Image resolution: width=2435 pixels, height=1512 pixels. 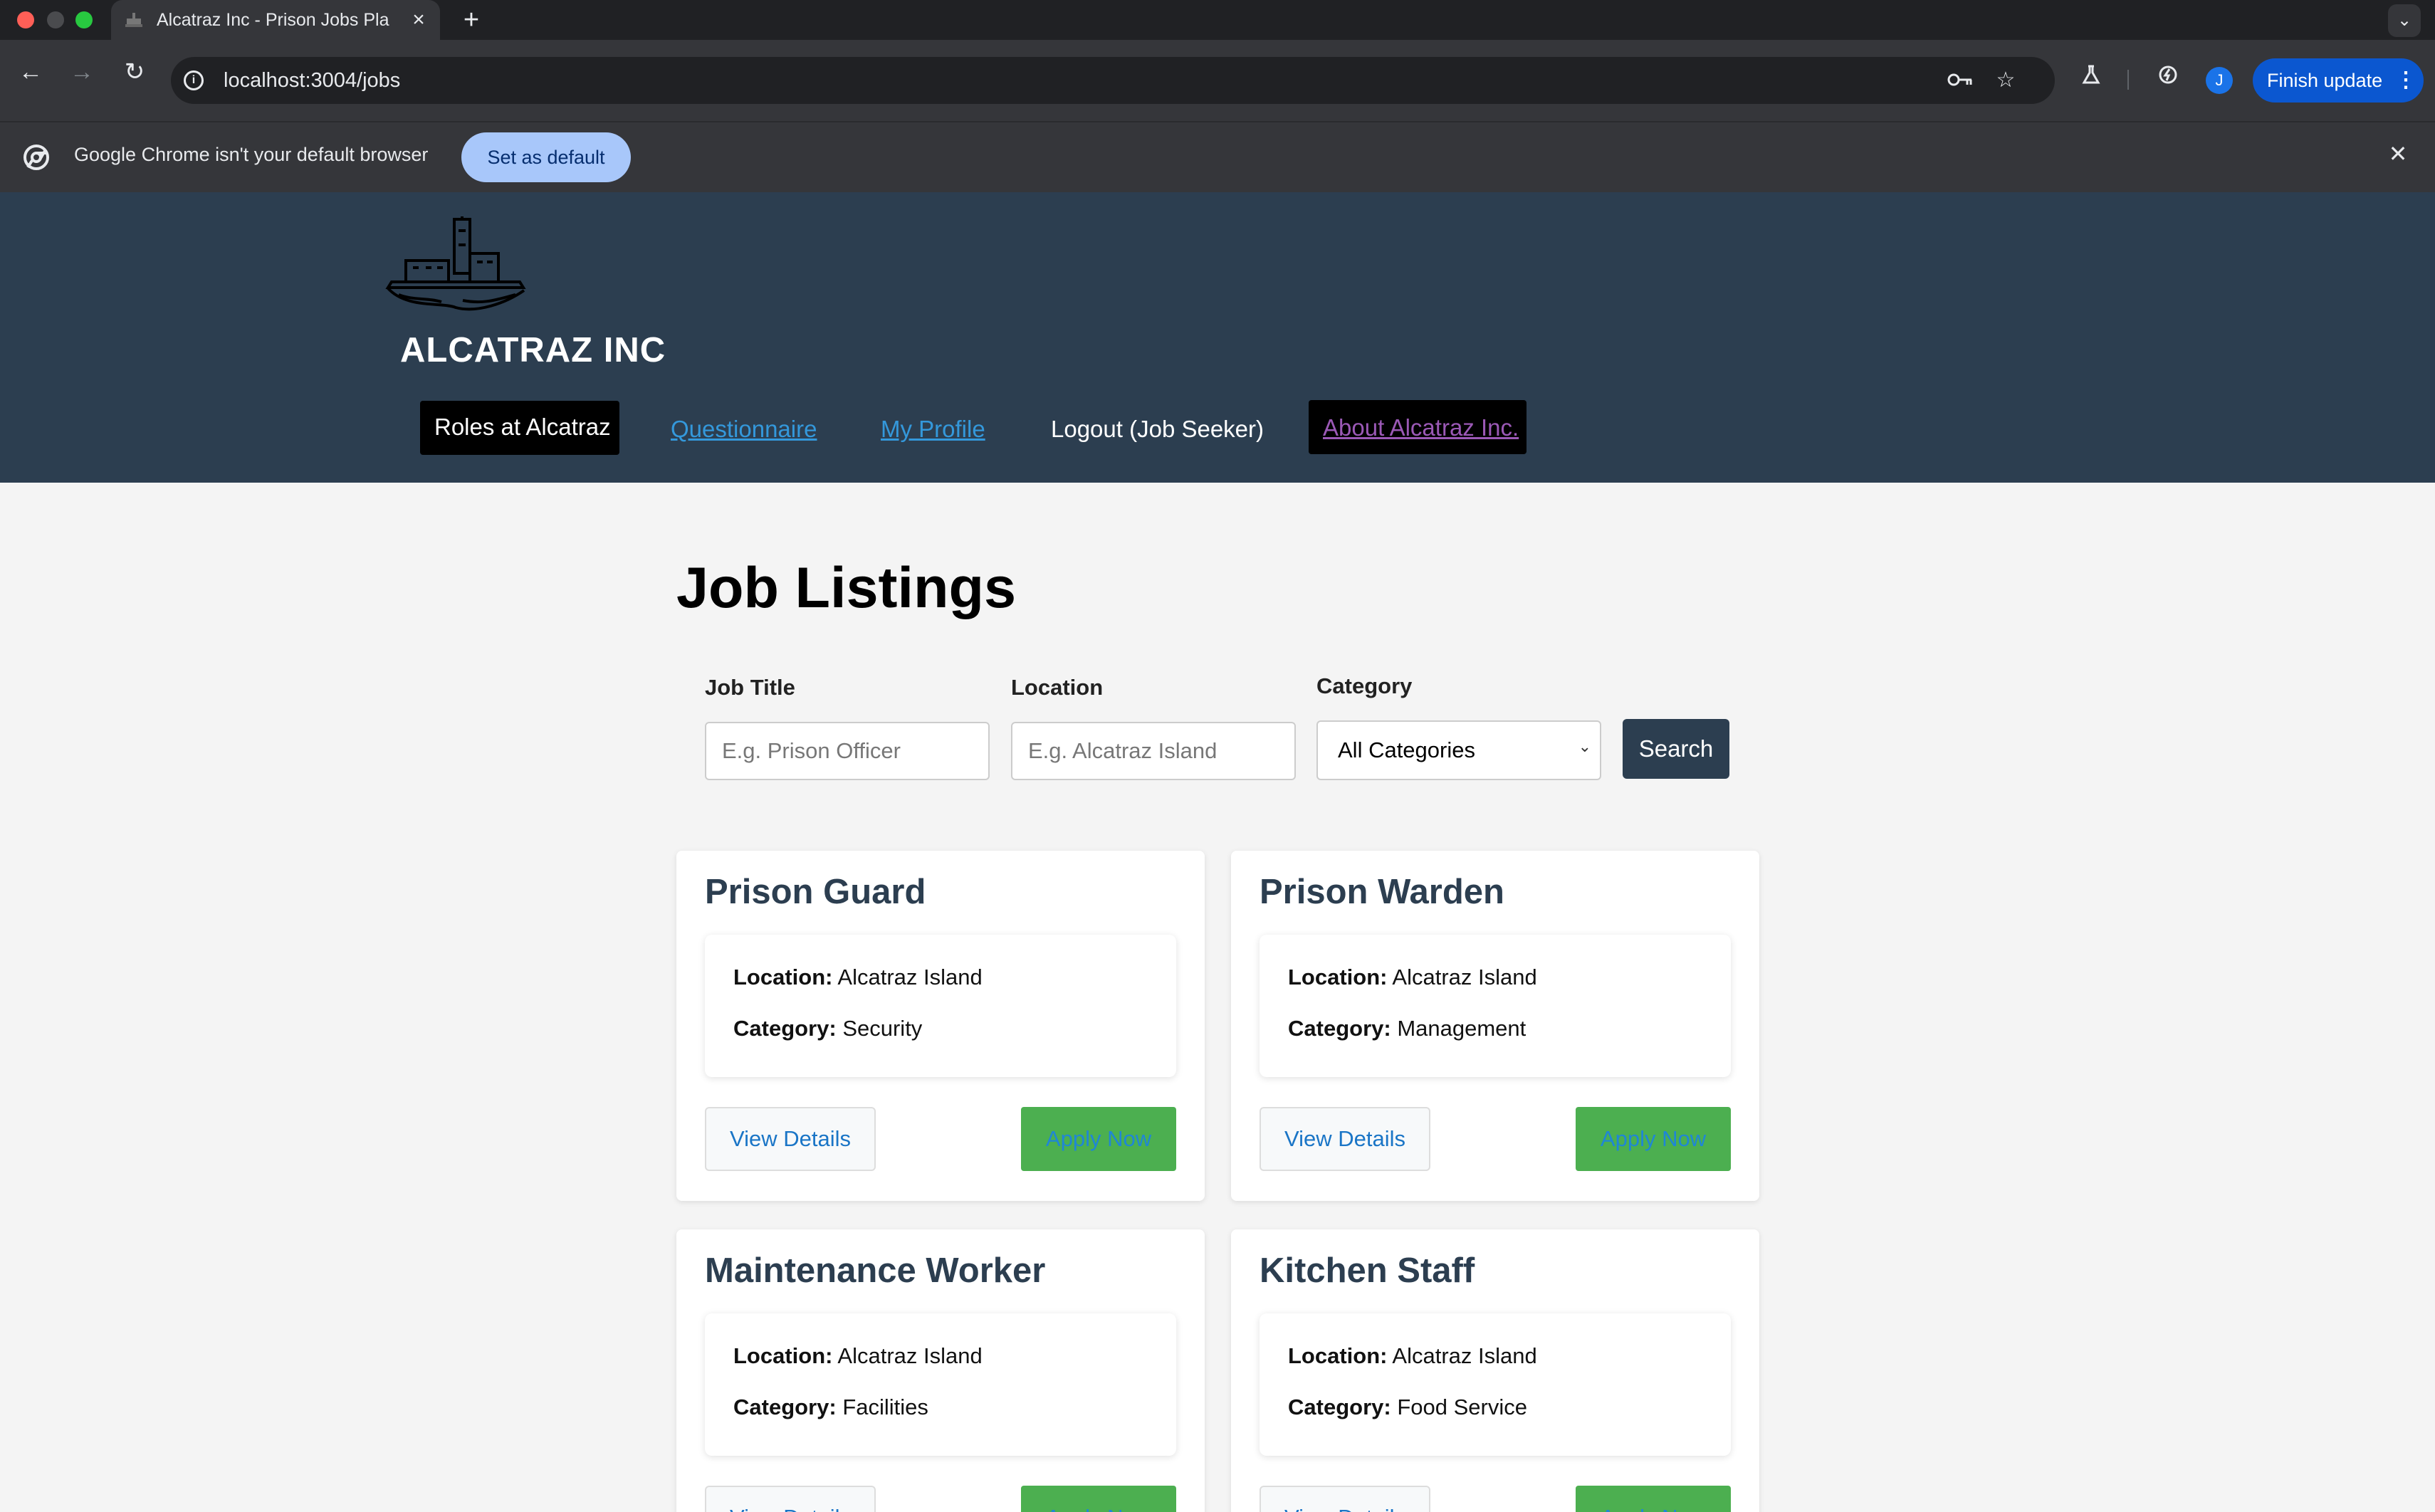 I want to click on address-bar: i localhost:3004/jobs ☆, so click(x=1113, y=80).